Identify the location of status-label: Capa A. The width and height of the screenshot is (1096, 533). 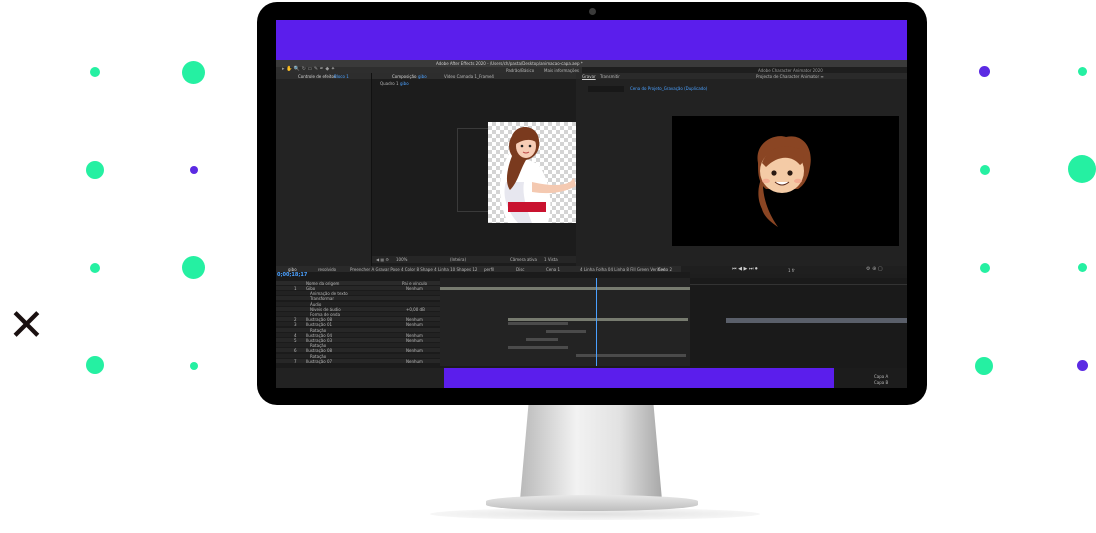
(881, 376).